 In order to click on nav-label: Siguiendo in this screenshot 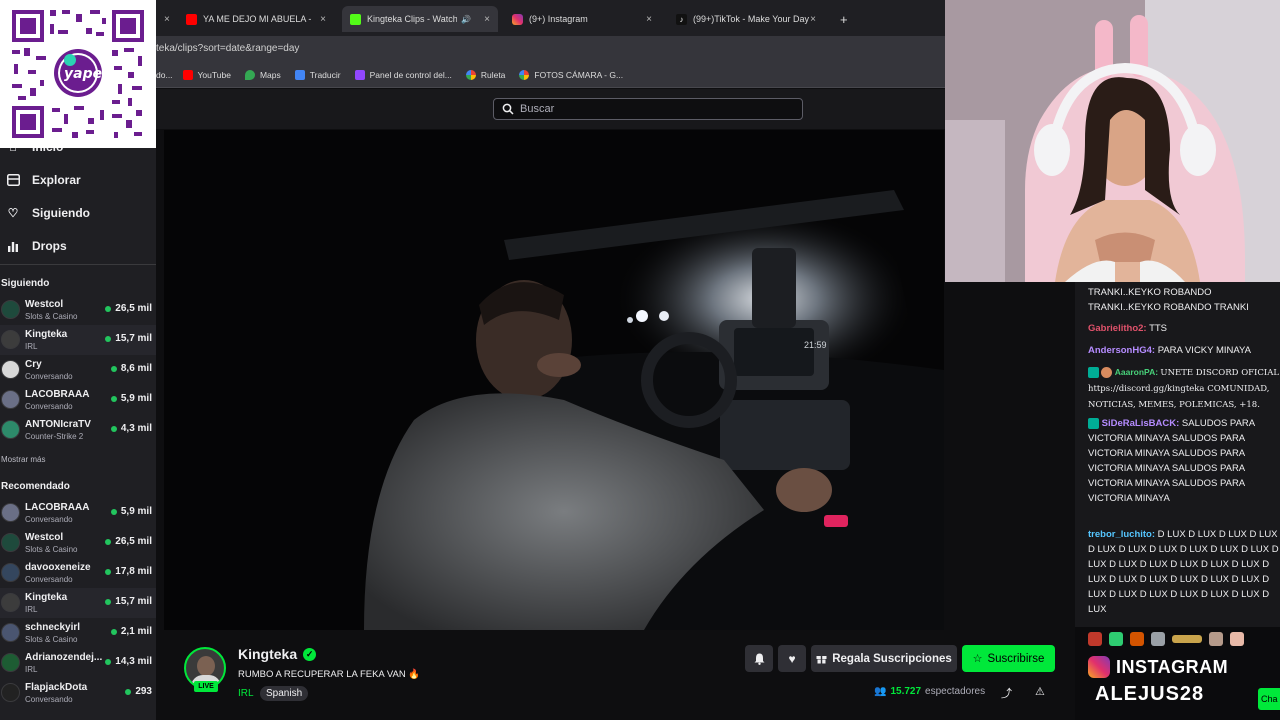, I will do `click(61, 213)`.